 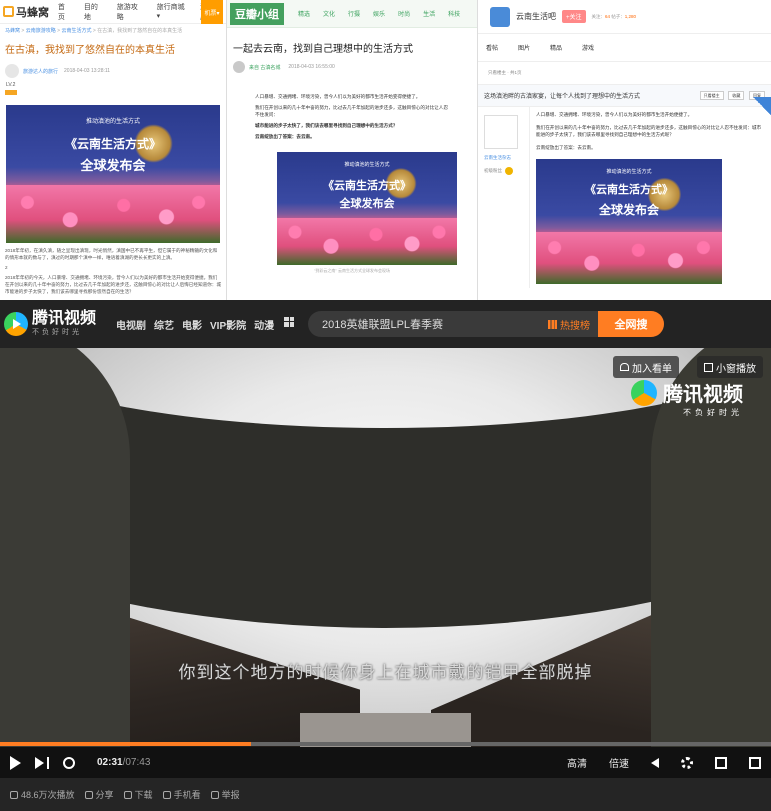 I want to click on tab-featured: 精品, so click(x=556, y=47).